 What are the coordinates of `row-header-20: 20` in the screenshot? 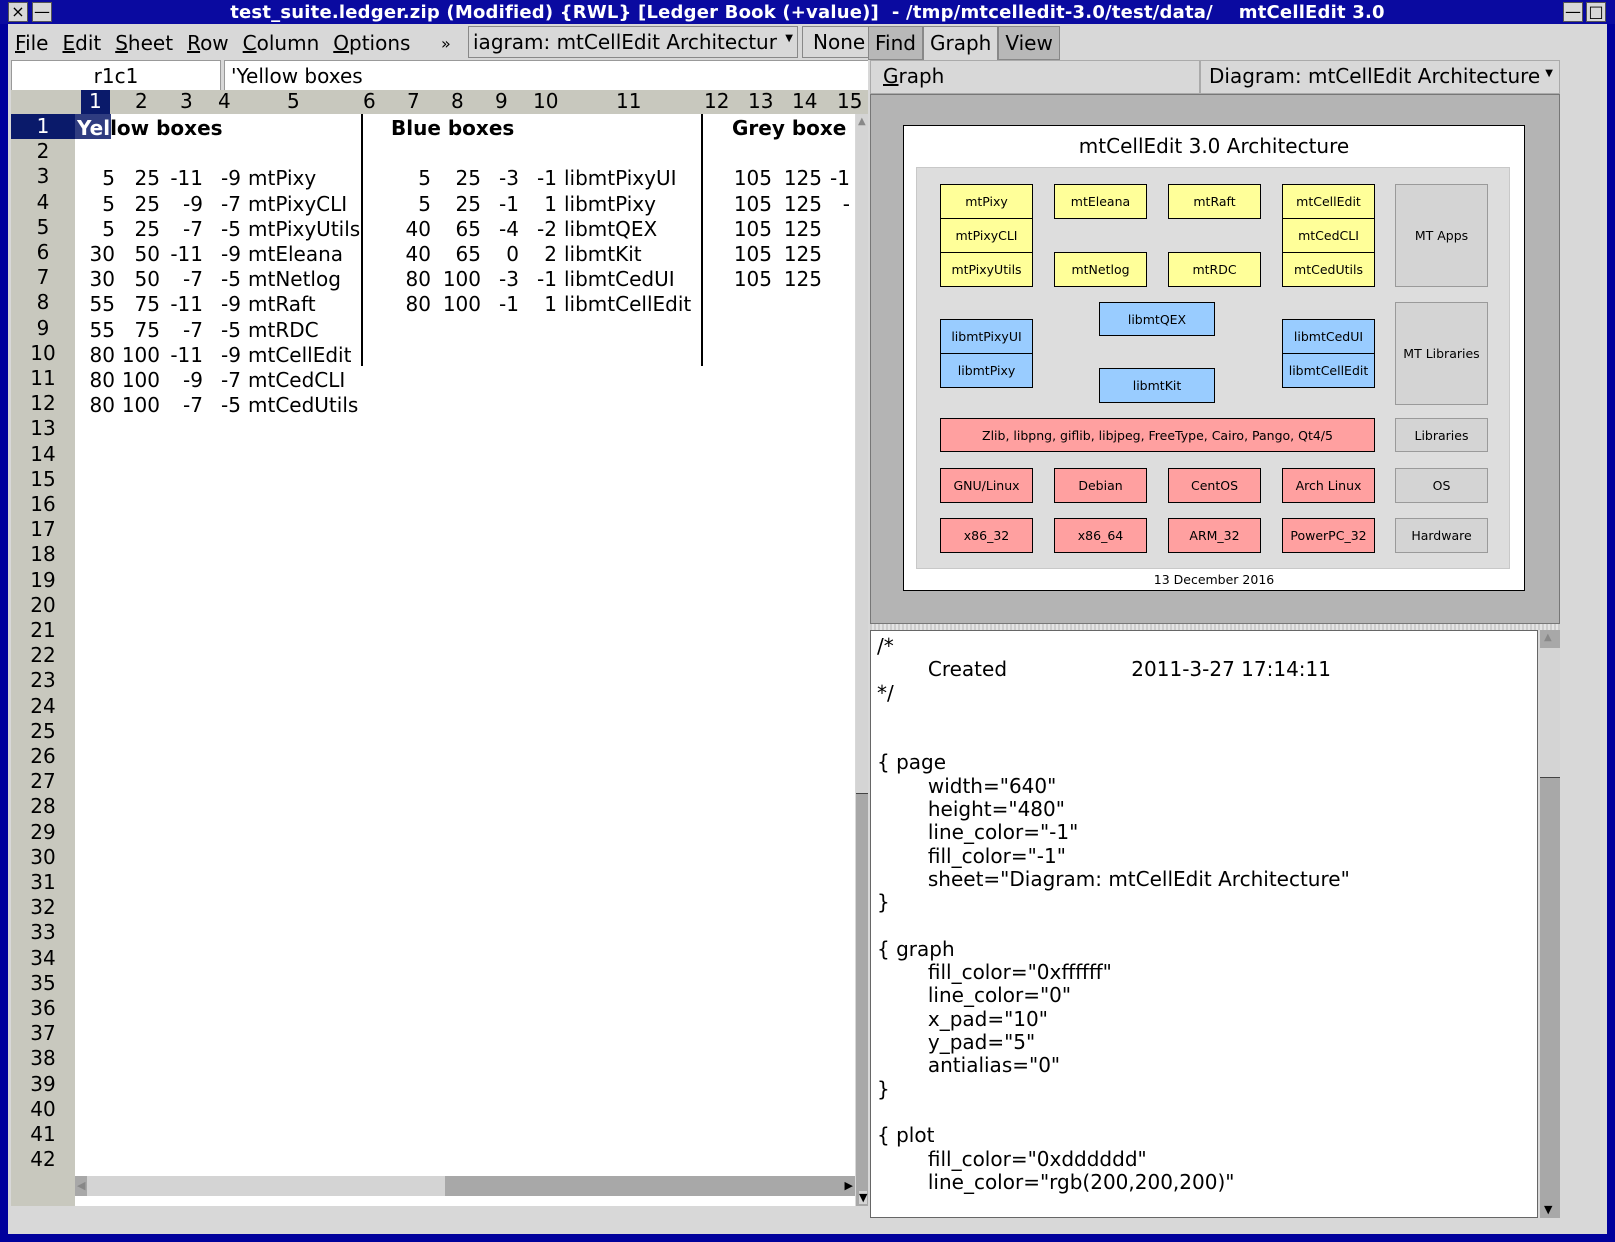 It's located at (43, 605).